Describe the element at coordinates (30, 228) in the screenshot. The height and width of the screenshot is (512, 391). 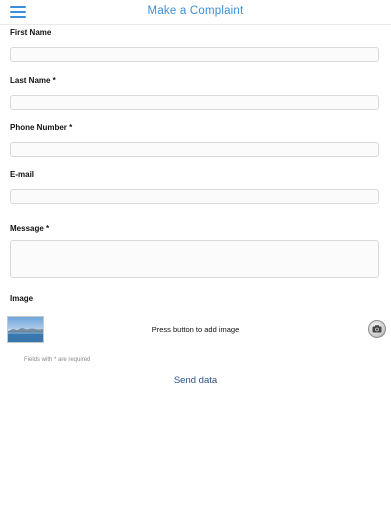
I see `message-label: Message *` at that location.